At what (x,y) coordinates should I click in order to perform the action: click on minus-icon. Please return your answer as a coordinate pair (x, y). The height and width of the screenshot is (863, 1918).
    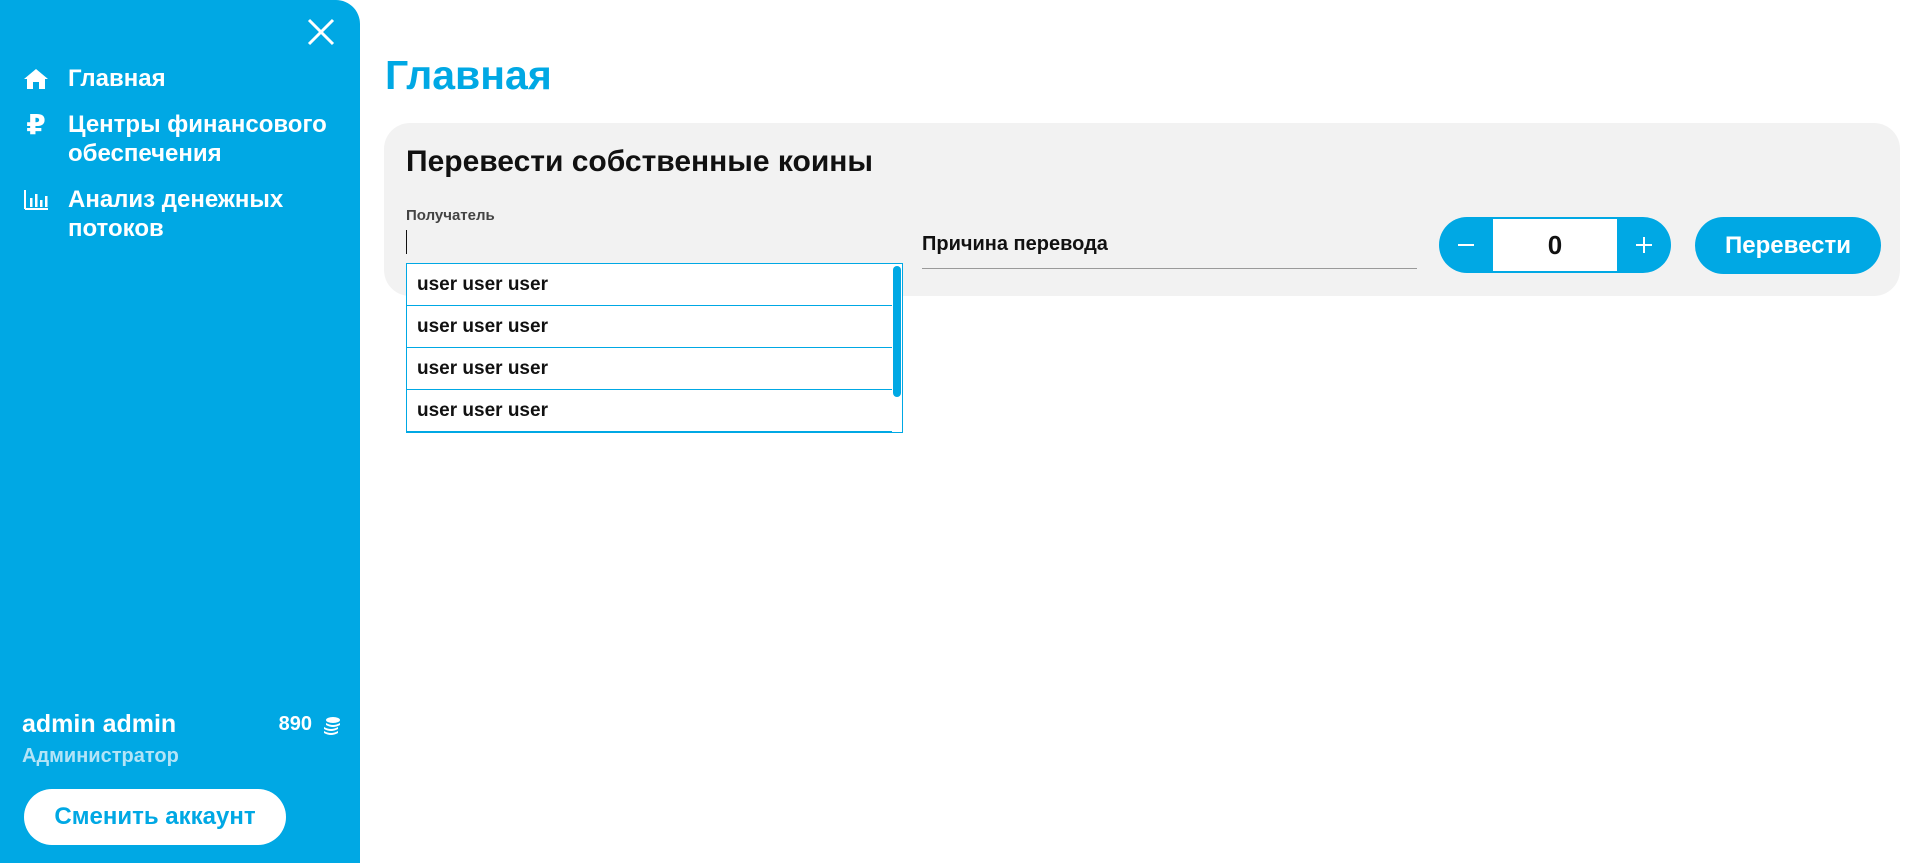
    Looking at the image, I should click on (1466, 245).